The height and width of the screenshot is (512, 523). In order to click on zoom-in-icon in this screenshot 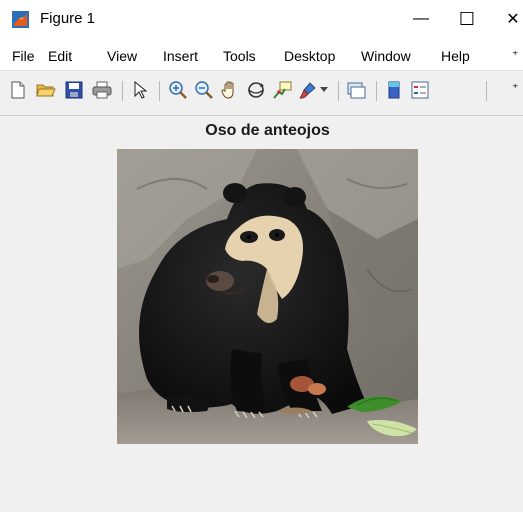, I will do `click(178, 90)`.